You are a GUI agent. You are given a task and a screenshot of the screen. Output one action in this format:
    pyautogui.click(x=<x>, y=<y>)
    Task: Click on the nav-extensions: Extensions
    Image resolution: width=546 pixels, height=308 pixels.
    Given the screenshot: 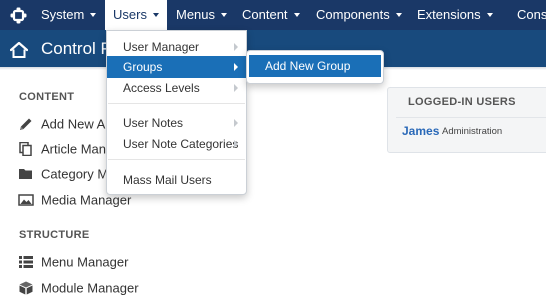 What is the action you would take?
    pyautogui.click(x=455, y=15)
    